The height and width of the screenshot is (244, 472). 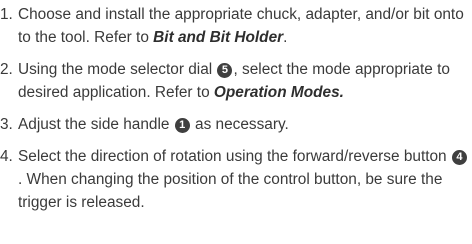 I want to click on step-number: 2., so click(x=6, y=69).